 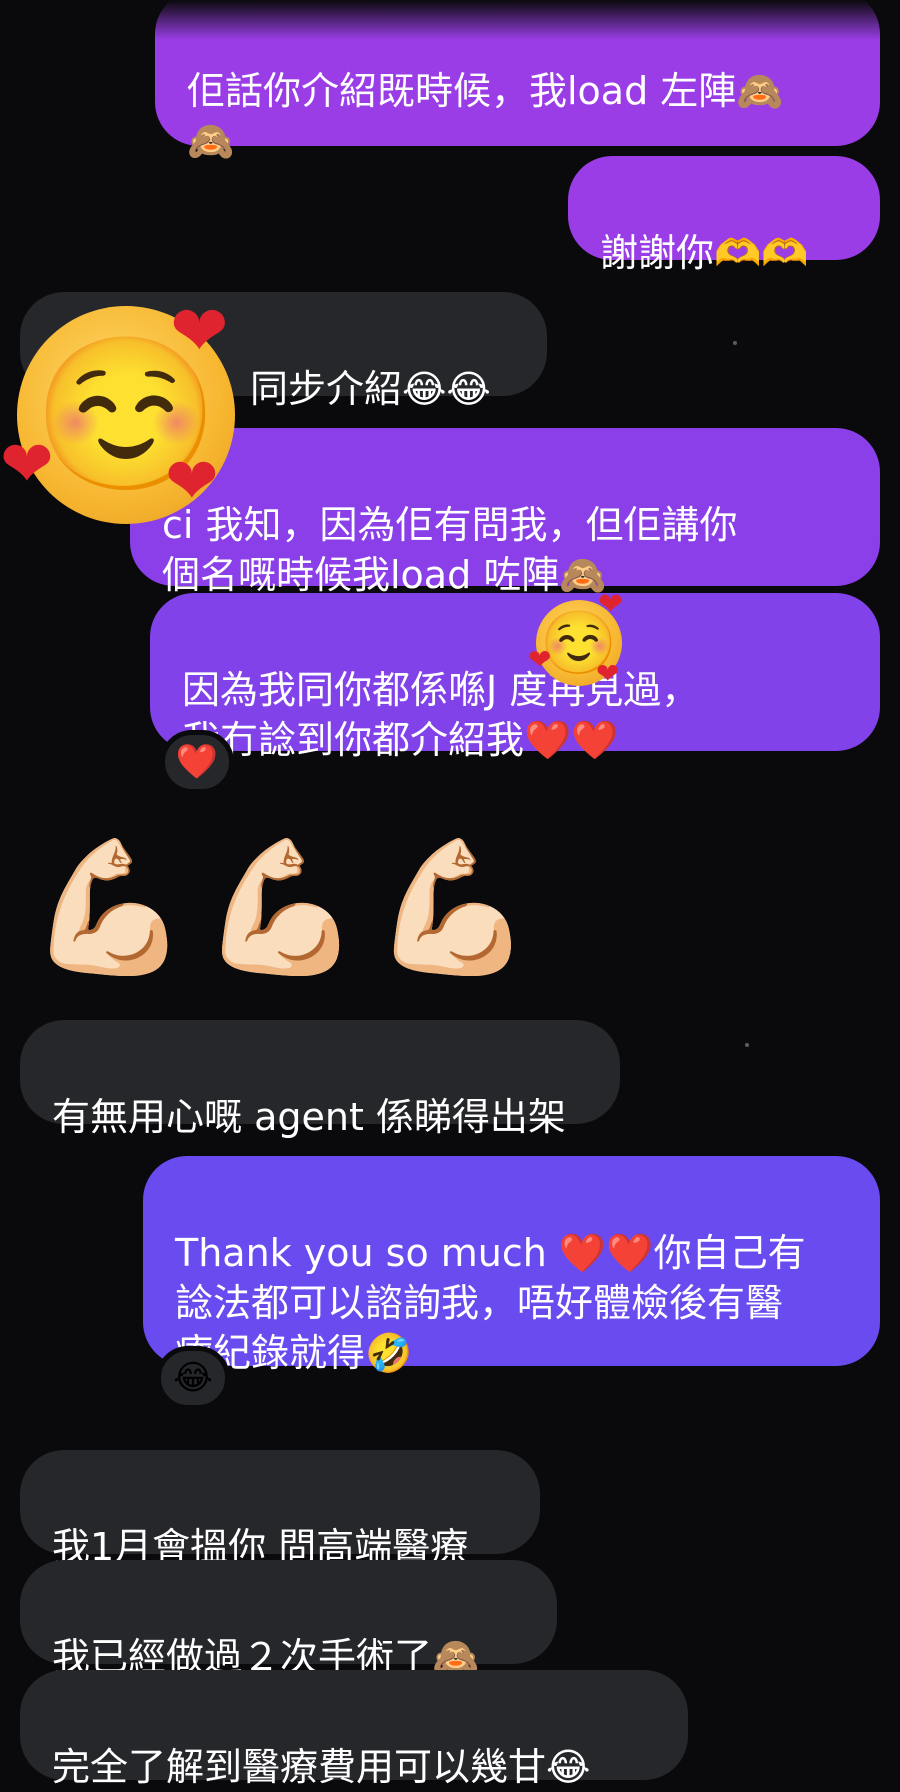 I want to click on message-text: 謝謝你🫶🫶, so click(x=704, y=253).